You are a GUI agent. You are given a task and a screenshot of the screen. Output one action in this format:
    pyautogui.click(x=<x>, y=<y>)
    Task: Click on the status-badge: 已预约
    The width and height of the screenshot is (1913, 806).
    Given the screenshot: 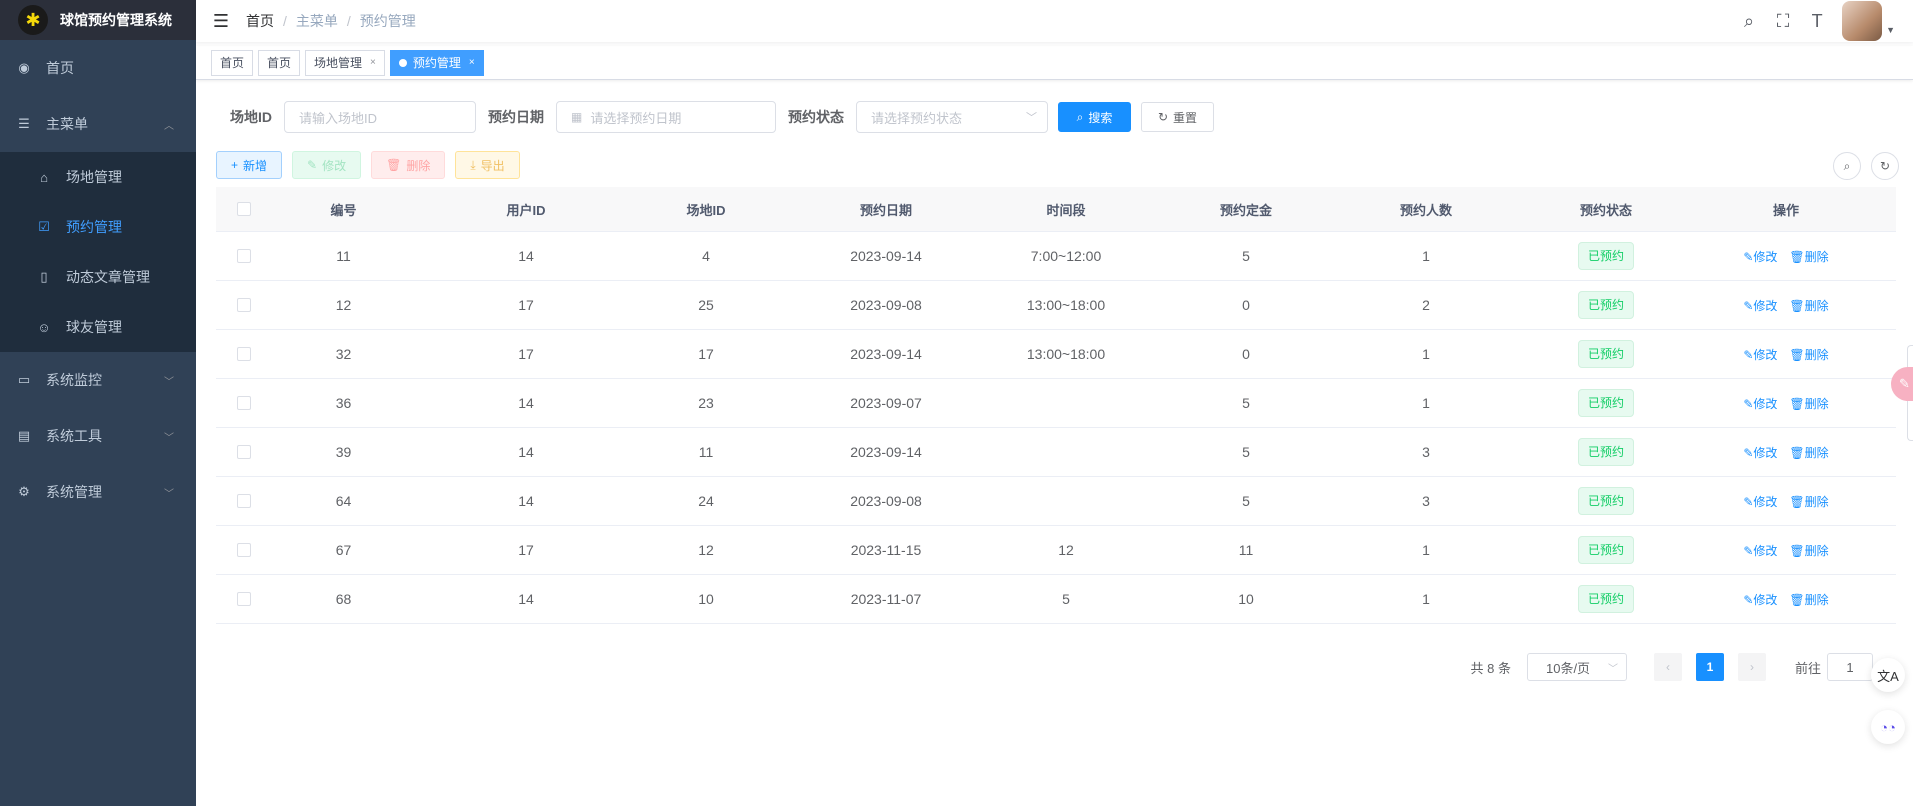 What is the action you would take?
    pyautogui.click(x=1605, y=452)
    